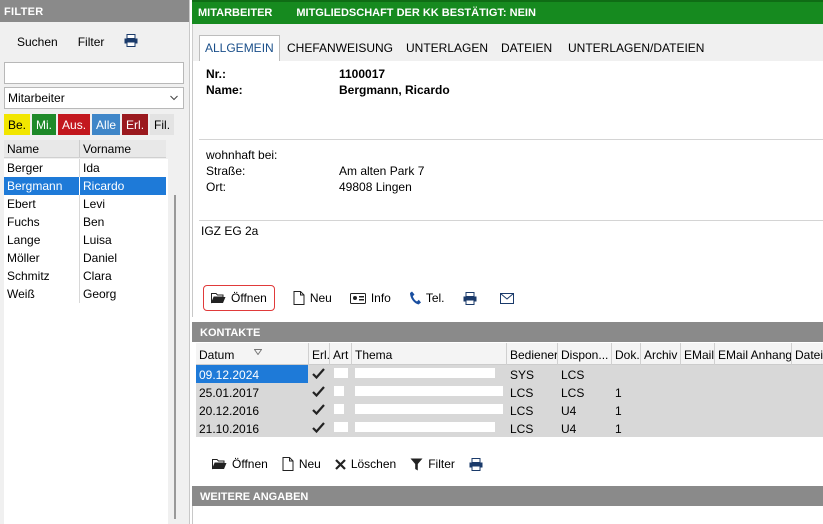 Image resolution: width=823 pixels, height=524 pixels. What do you see at coordinates (252, 374) in the screenshot?
I see `contact-date: 09.12.2024` at bounding box center [252, 374].